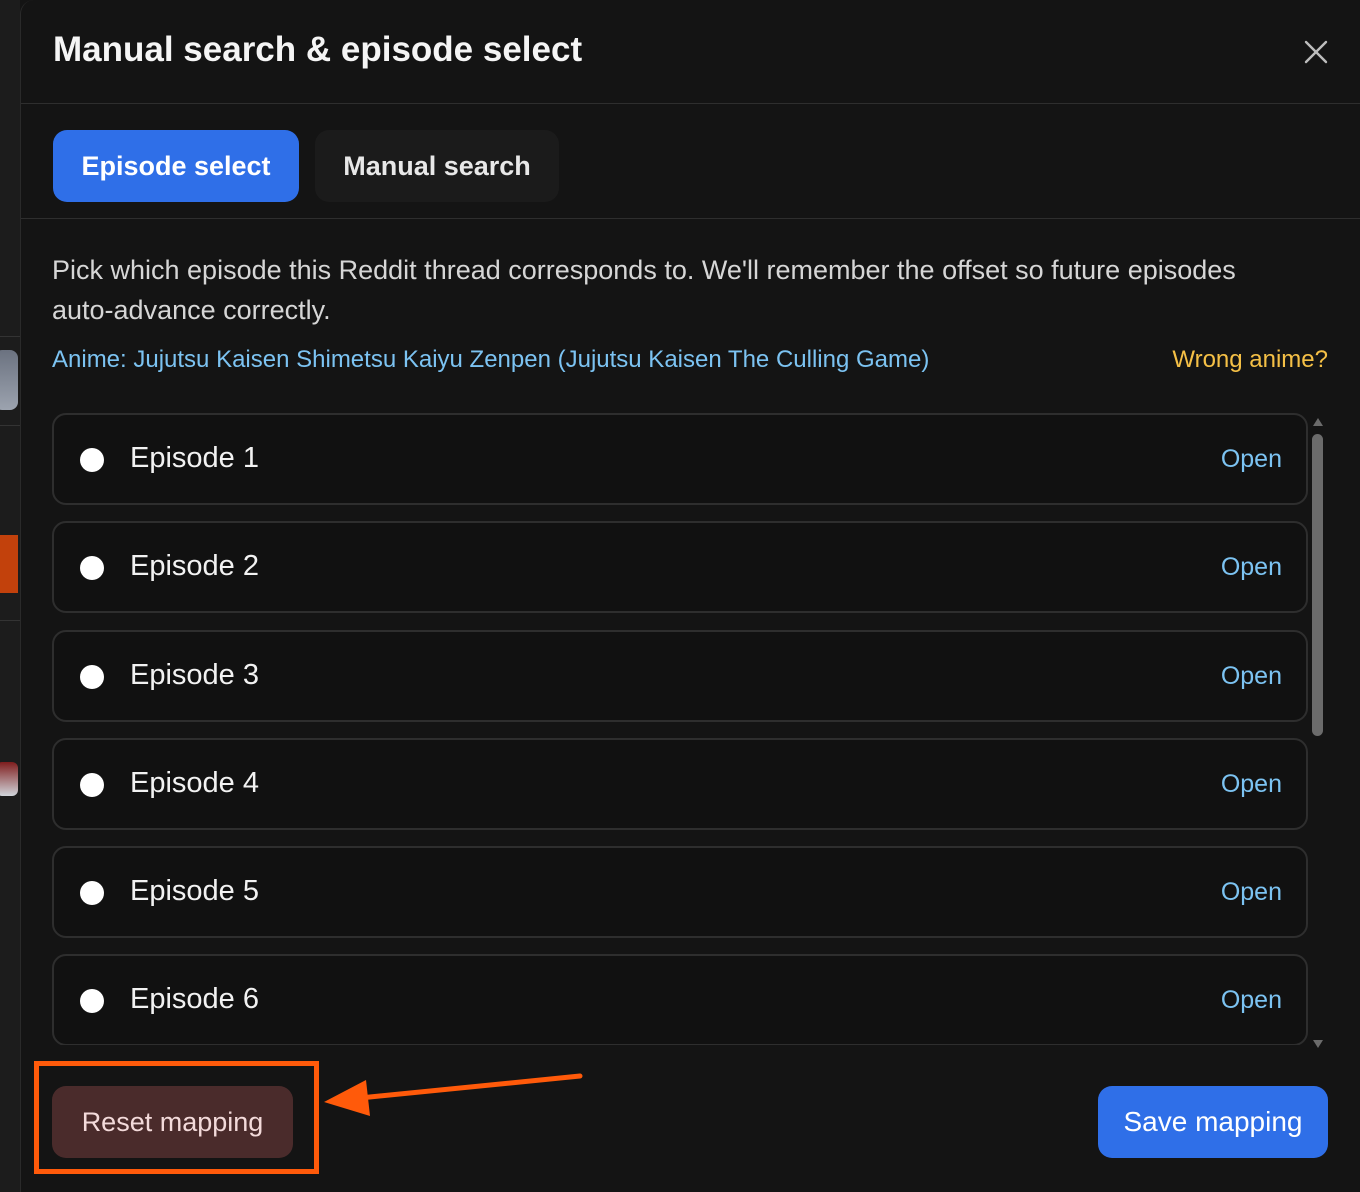 The height and width of the screenshot is (1192, 1360). What do you see at coordinates (680, 567) in the screenshot?
I see `episode-option: Episode 2 Open` at bounding box center [680, 567].